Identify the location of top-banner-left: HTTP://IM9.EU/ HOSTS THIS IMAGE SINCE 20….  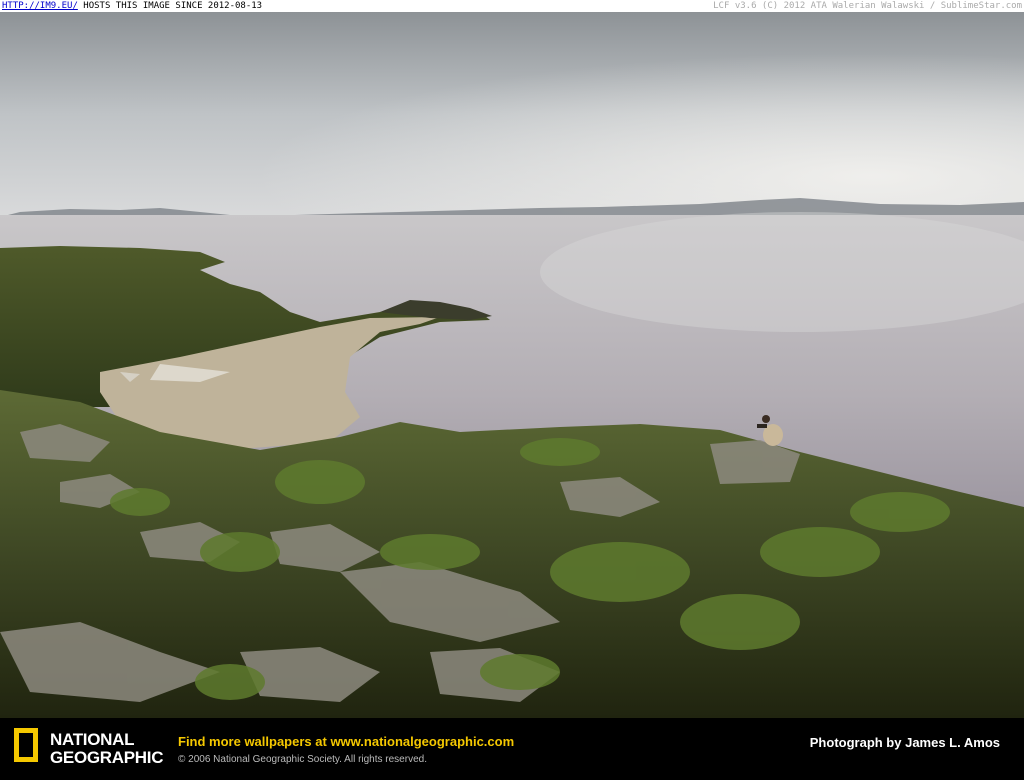
(132, 6).